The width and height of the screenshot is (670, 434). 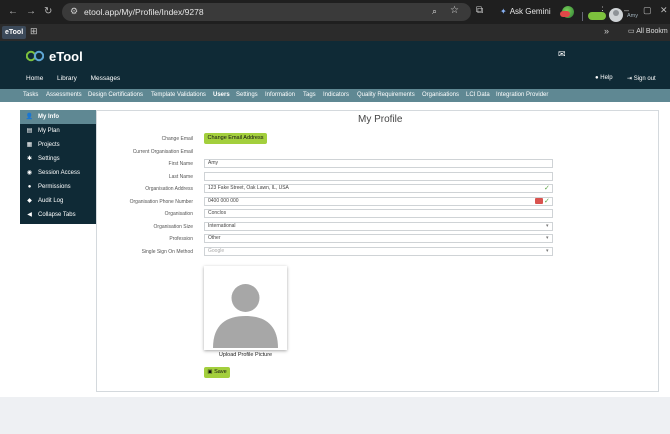 I want to click on brand-name: eTool, so click(x=66, y=56).